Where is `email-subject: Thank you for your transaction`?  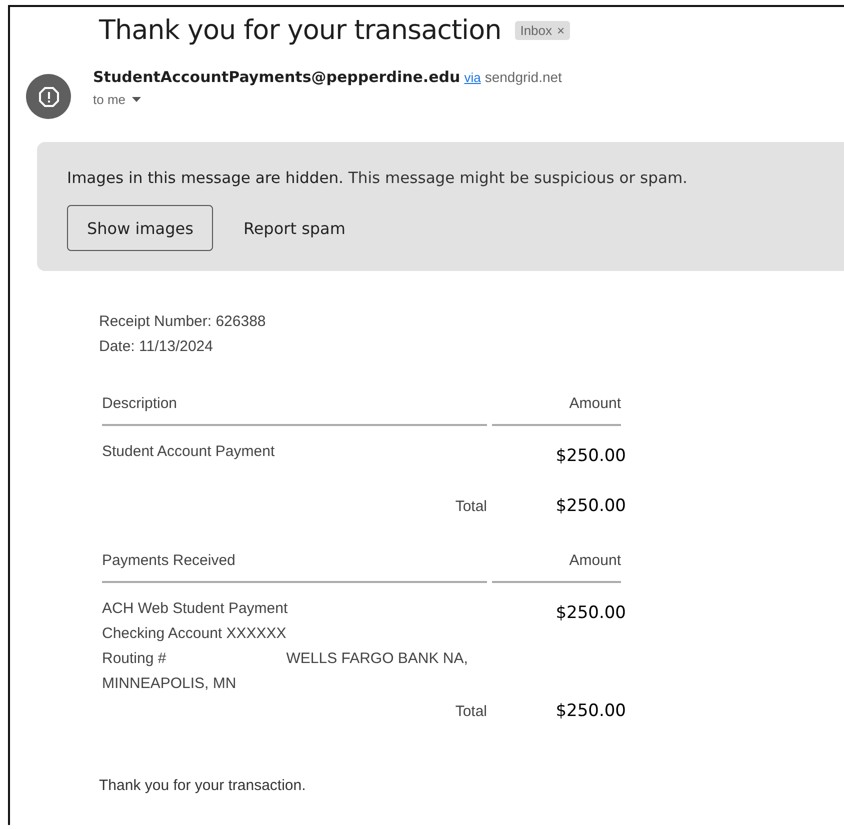 email-subject: Thank you for your transaction is located at coordinates (300, 30).